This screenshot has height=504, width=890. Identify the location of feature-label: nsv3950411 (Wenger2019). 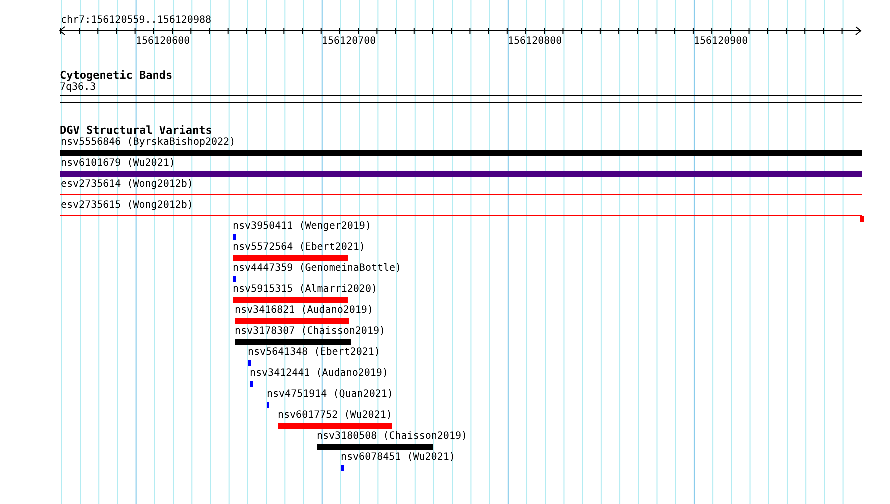
(302, 226).